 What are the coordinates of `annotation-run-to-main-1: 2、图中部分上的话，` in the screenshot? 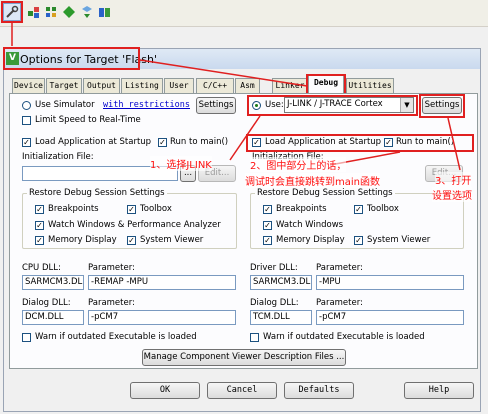 It's located at (298, 164).